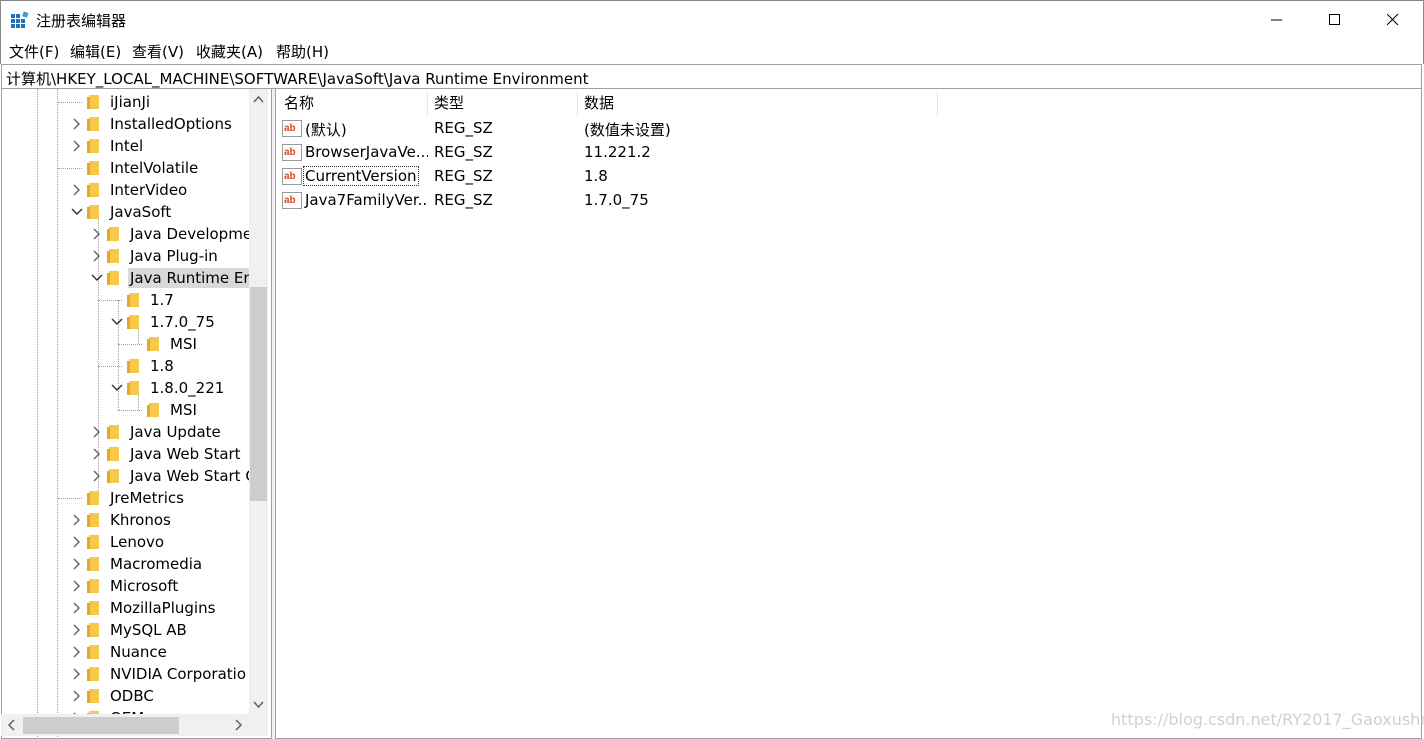 The image size is (1424, 739). What do you see at coordinates (1393, 20) in the screenshot?
I see `close-button` at bounding box center [1393, 20].